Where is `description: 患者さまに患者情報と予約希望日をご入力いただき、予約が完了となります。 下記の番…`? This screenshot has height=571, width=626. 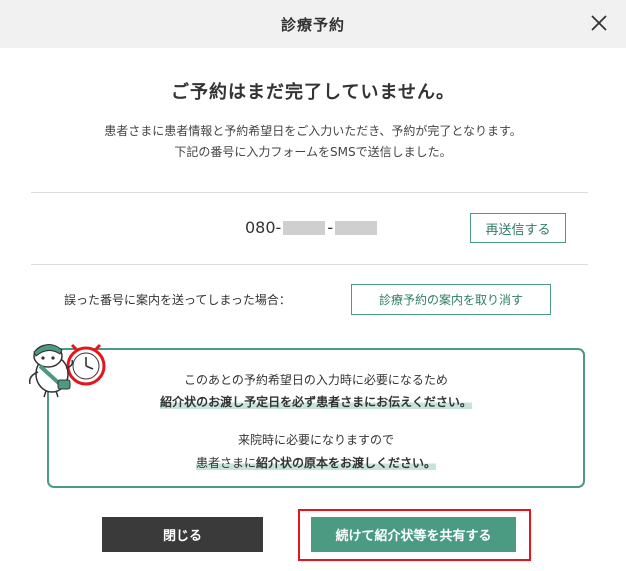
description: 患者さまに患者情報と予約希望日をご入力いただき、予約が完了となります。 下記の番… is located at coordinates (313, 142).